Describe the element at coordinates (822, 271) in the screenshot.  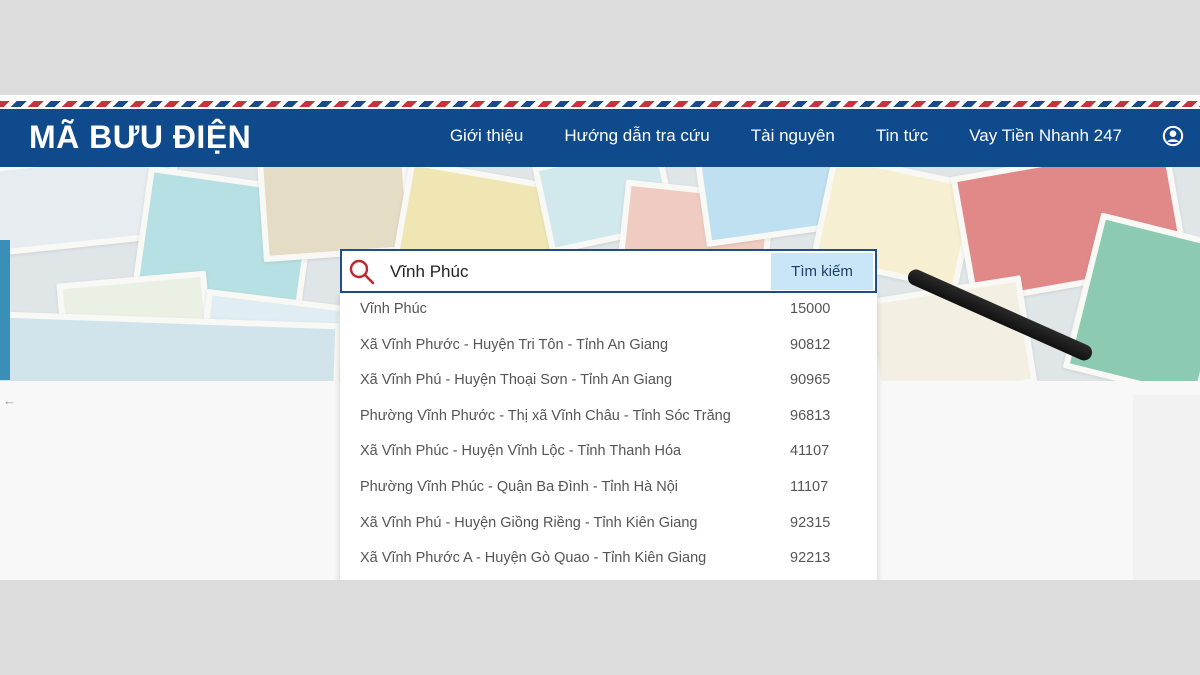
I see `search-button: Tìm kiếm` at that location.